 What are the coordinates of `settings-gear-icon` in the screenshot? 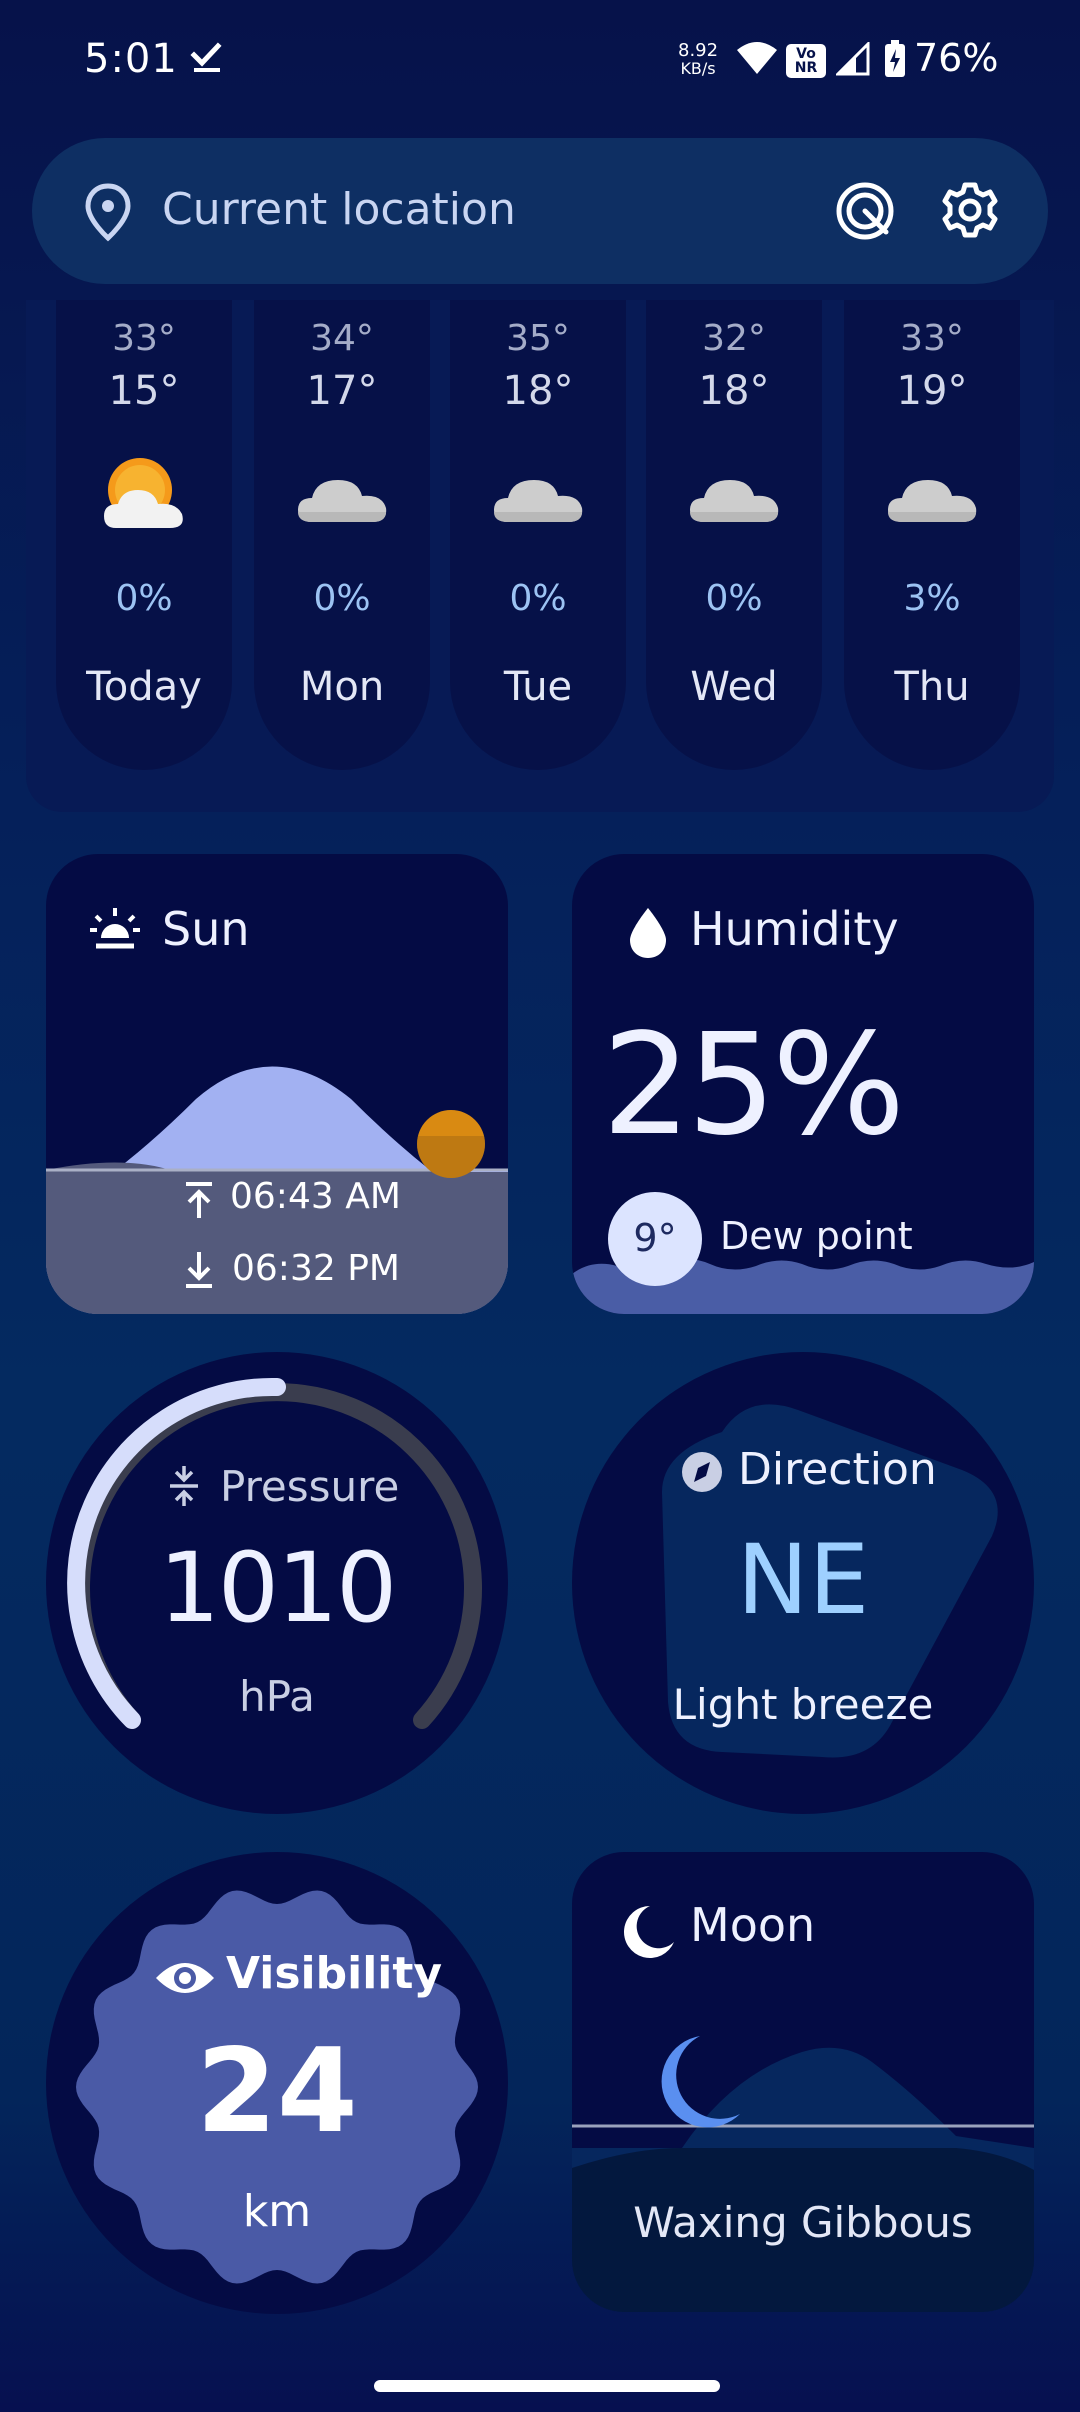 It's located at (970, 210).